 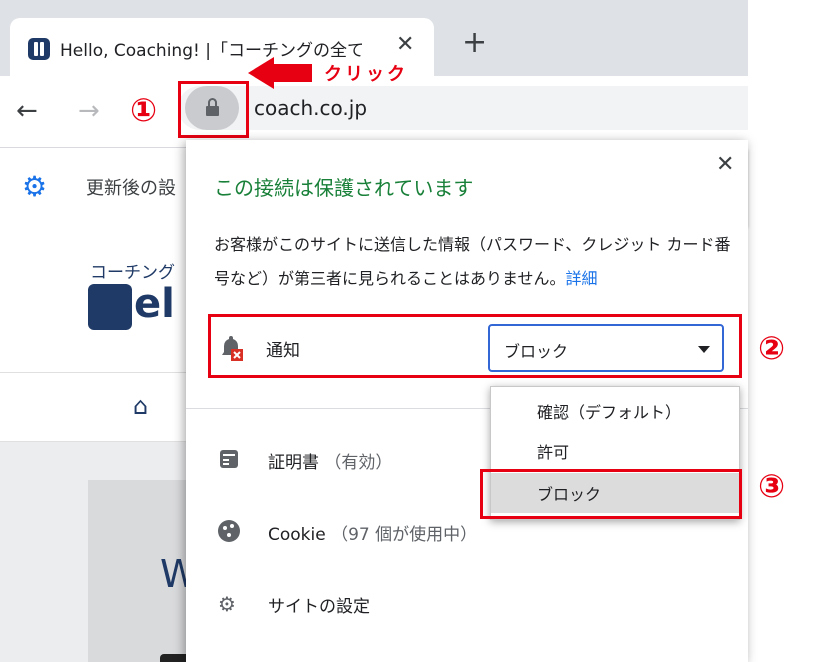 What do you see at coordinates (404, 535) in the screenshot?
I see `cookie-status: （97 個が使用中）` at bounding box center [404, 535].